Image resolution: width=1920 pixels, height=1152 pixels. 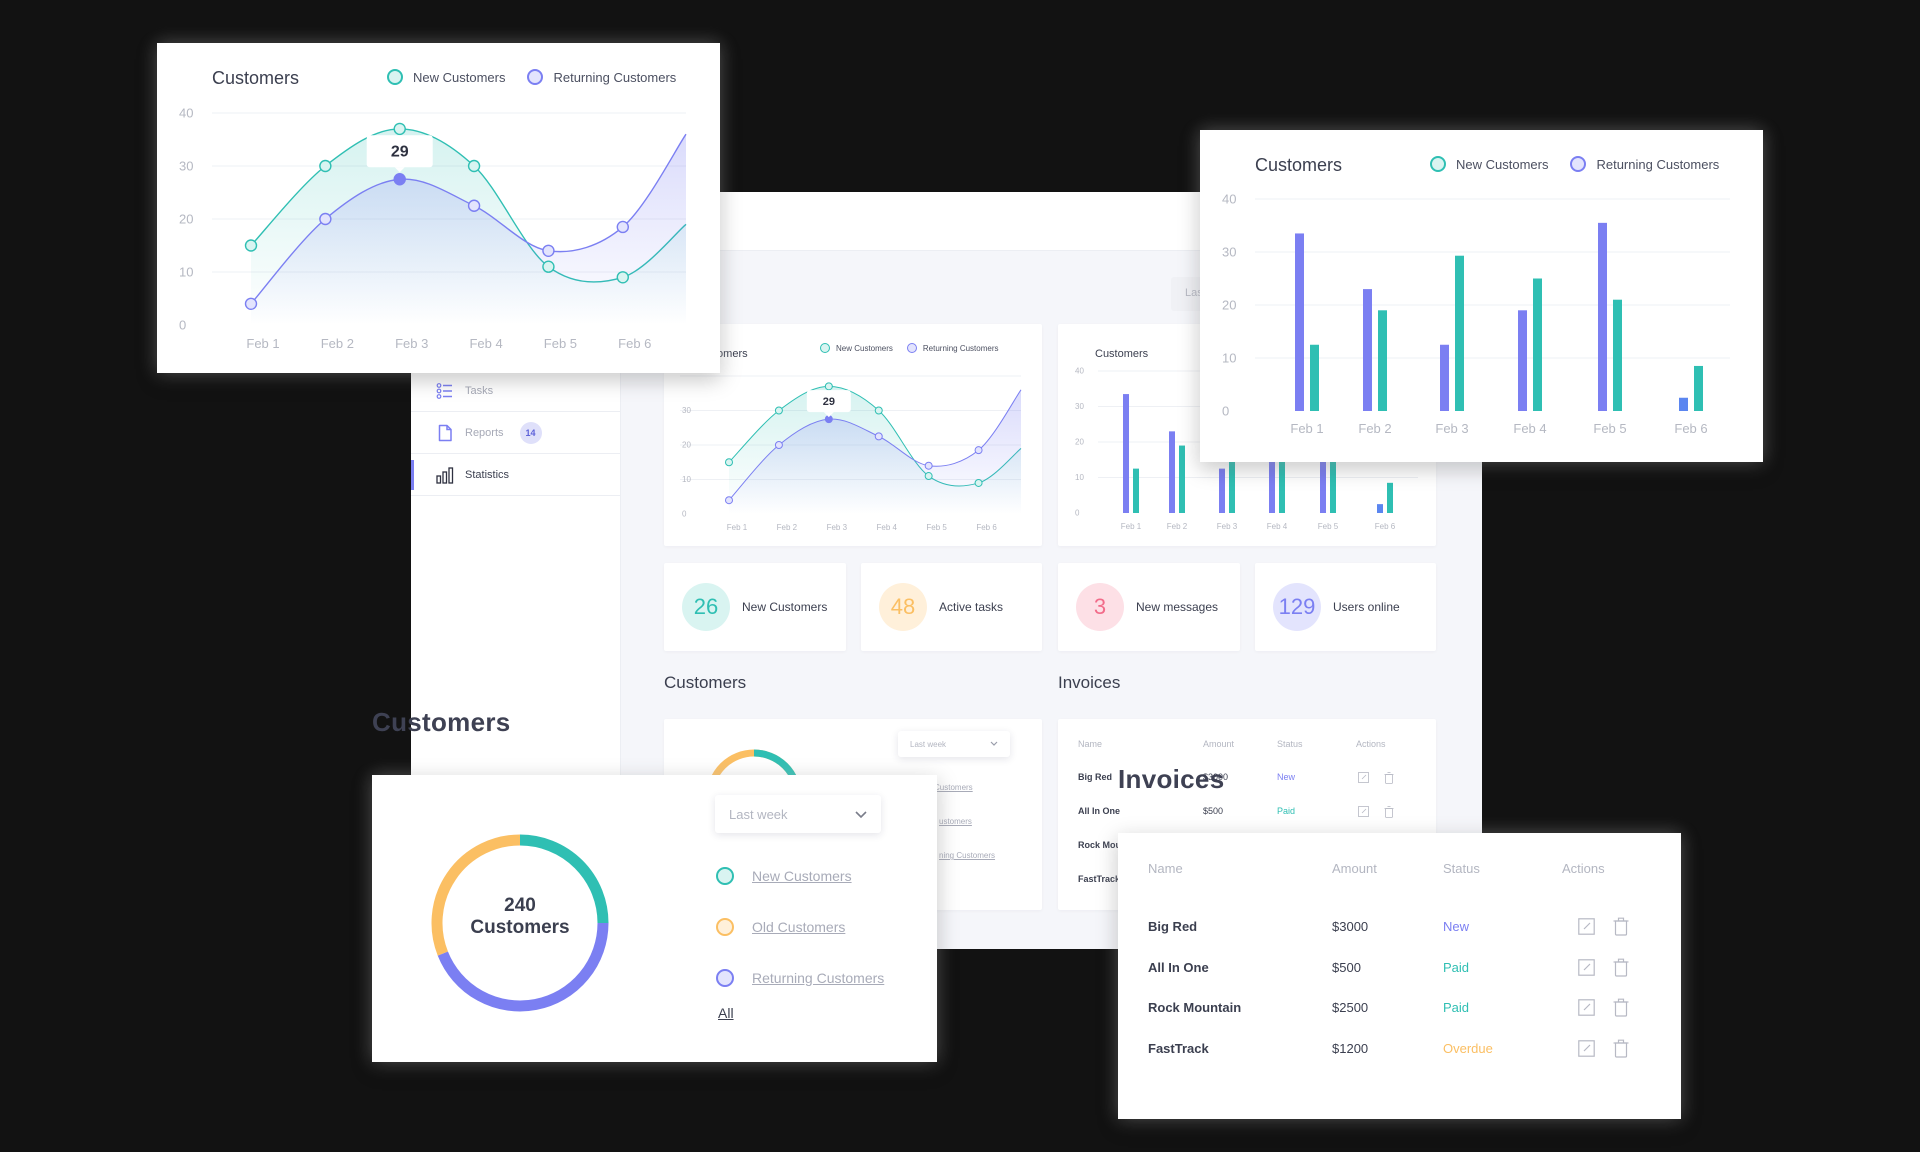 What do you see at coordinates (1165, 868) in the screenshot?
I see `col-header-name: Name` at bounding box center [1165, 868].